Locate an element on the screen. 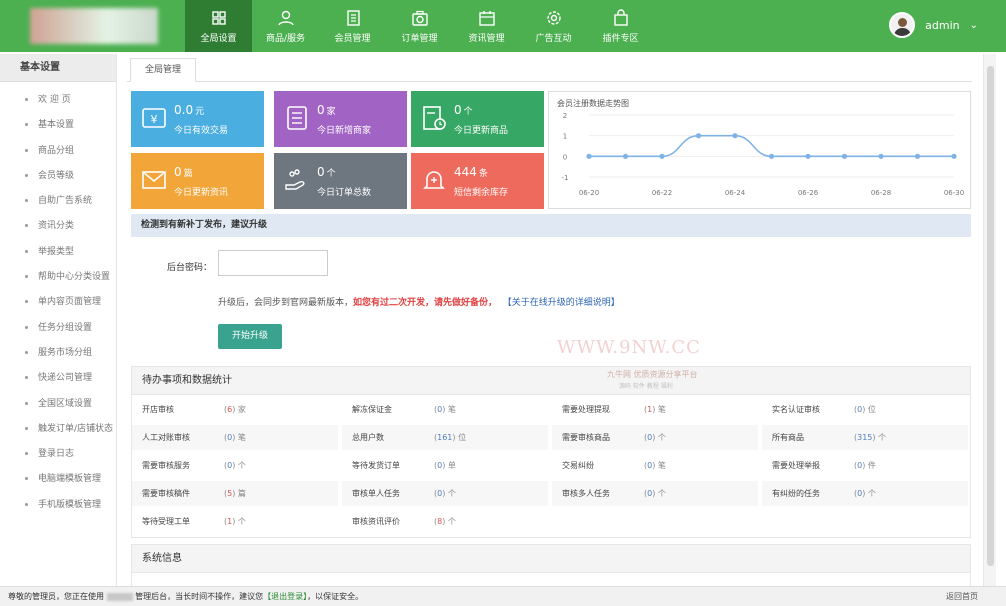 This screenshot has height=606, width=1006. stat-label: 总用户数 is located at coordinates (368, 437).